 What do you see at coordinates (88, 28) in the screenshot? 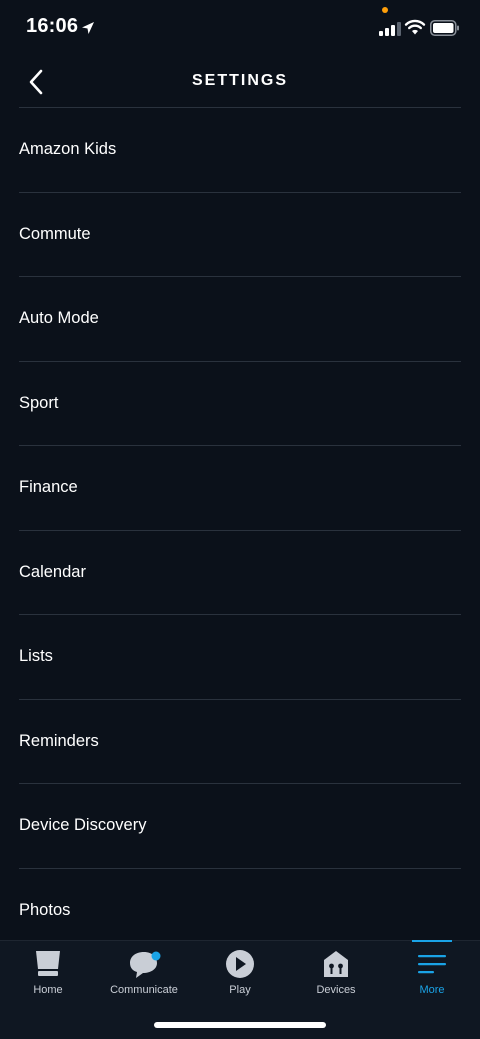
I see `location-arrow-icon` at bounding box center [88, 28].